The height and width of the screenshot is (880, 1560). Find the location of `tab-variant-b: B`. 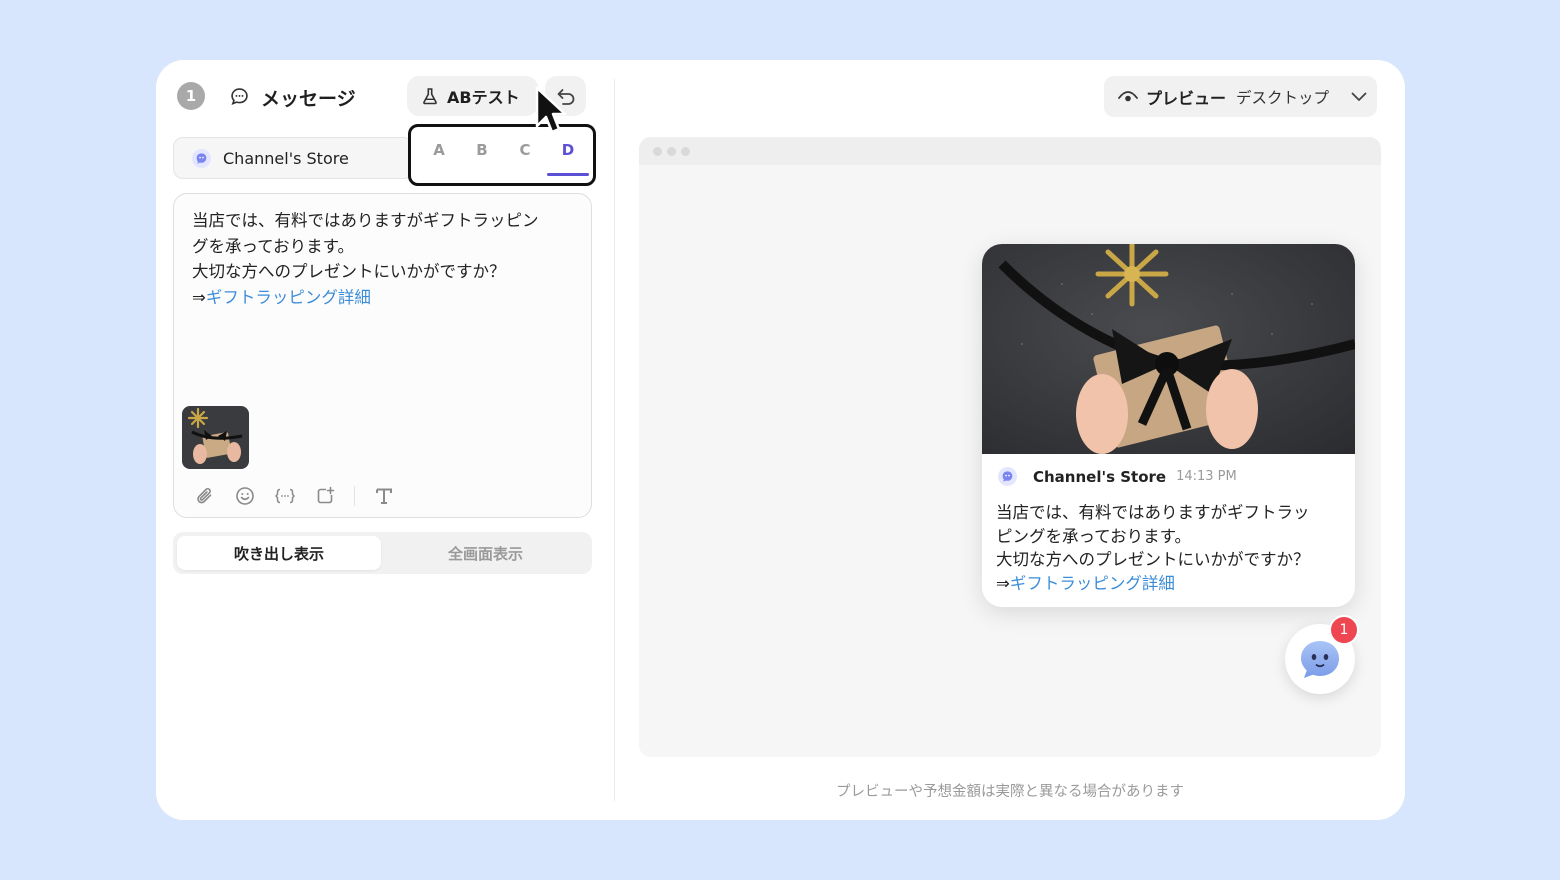

tab-variant-b: B is located at coordinates (482, 150).